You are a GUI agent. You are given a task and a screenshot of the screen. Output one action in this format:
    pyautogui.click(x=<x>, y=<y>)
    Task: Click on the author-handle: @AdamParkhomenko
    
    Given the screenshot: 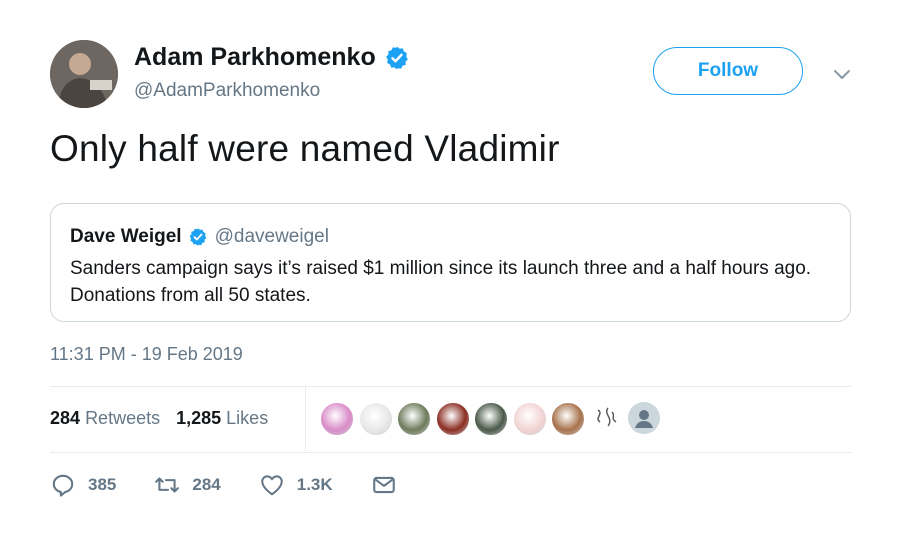 What is the action you would take?
    pyautogui.click(x=227, y=91)
    